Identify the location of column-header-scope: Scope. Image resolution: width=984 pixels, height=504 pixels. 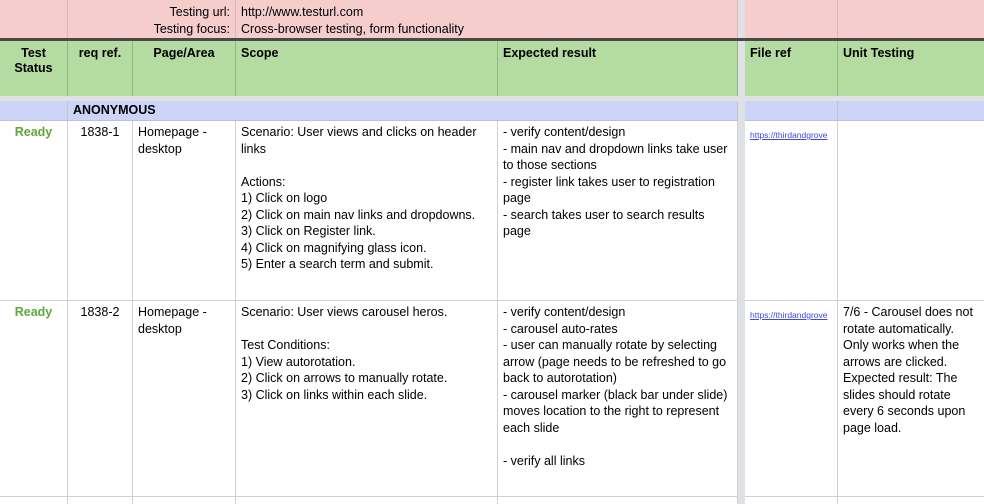
(367, 68).